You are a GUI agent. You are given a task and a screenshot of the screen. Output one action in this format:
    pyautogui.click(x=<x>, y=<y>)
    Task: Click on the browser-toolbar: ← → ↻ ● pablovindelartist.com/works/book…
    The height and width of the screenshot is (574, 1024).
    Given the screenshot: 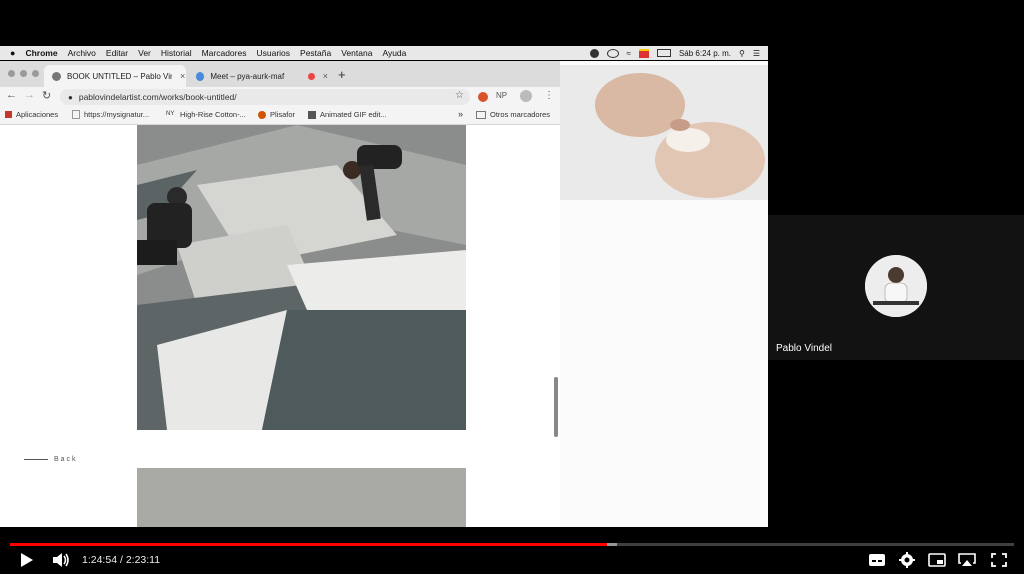 What is the action you would take?
    pyautogui.click(x=280, y=97)
    